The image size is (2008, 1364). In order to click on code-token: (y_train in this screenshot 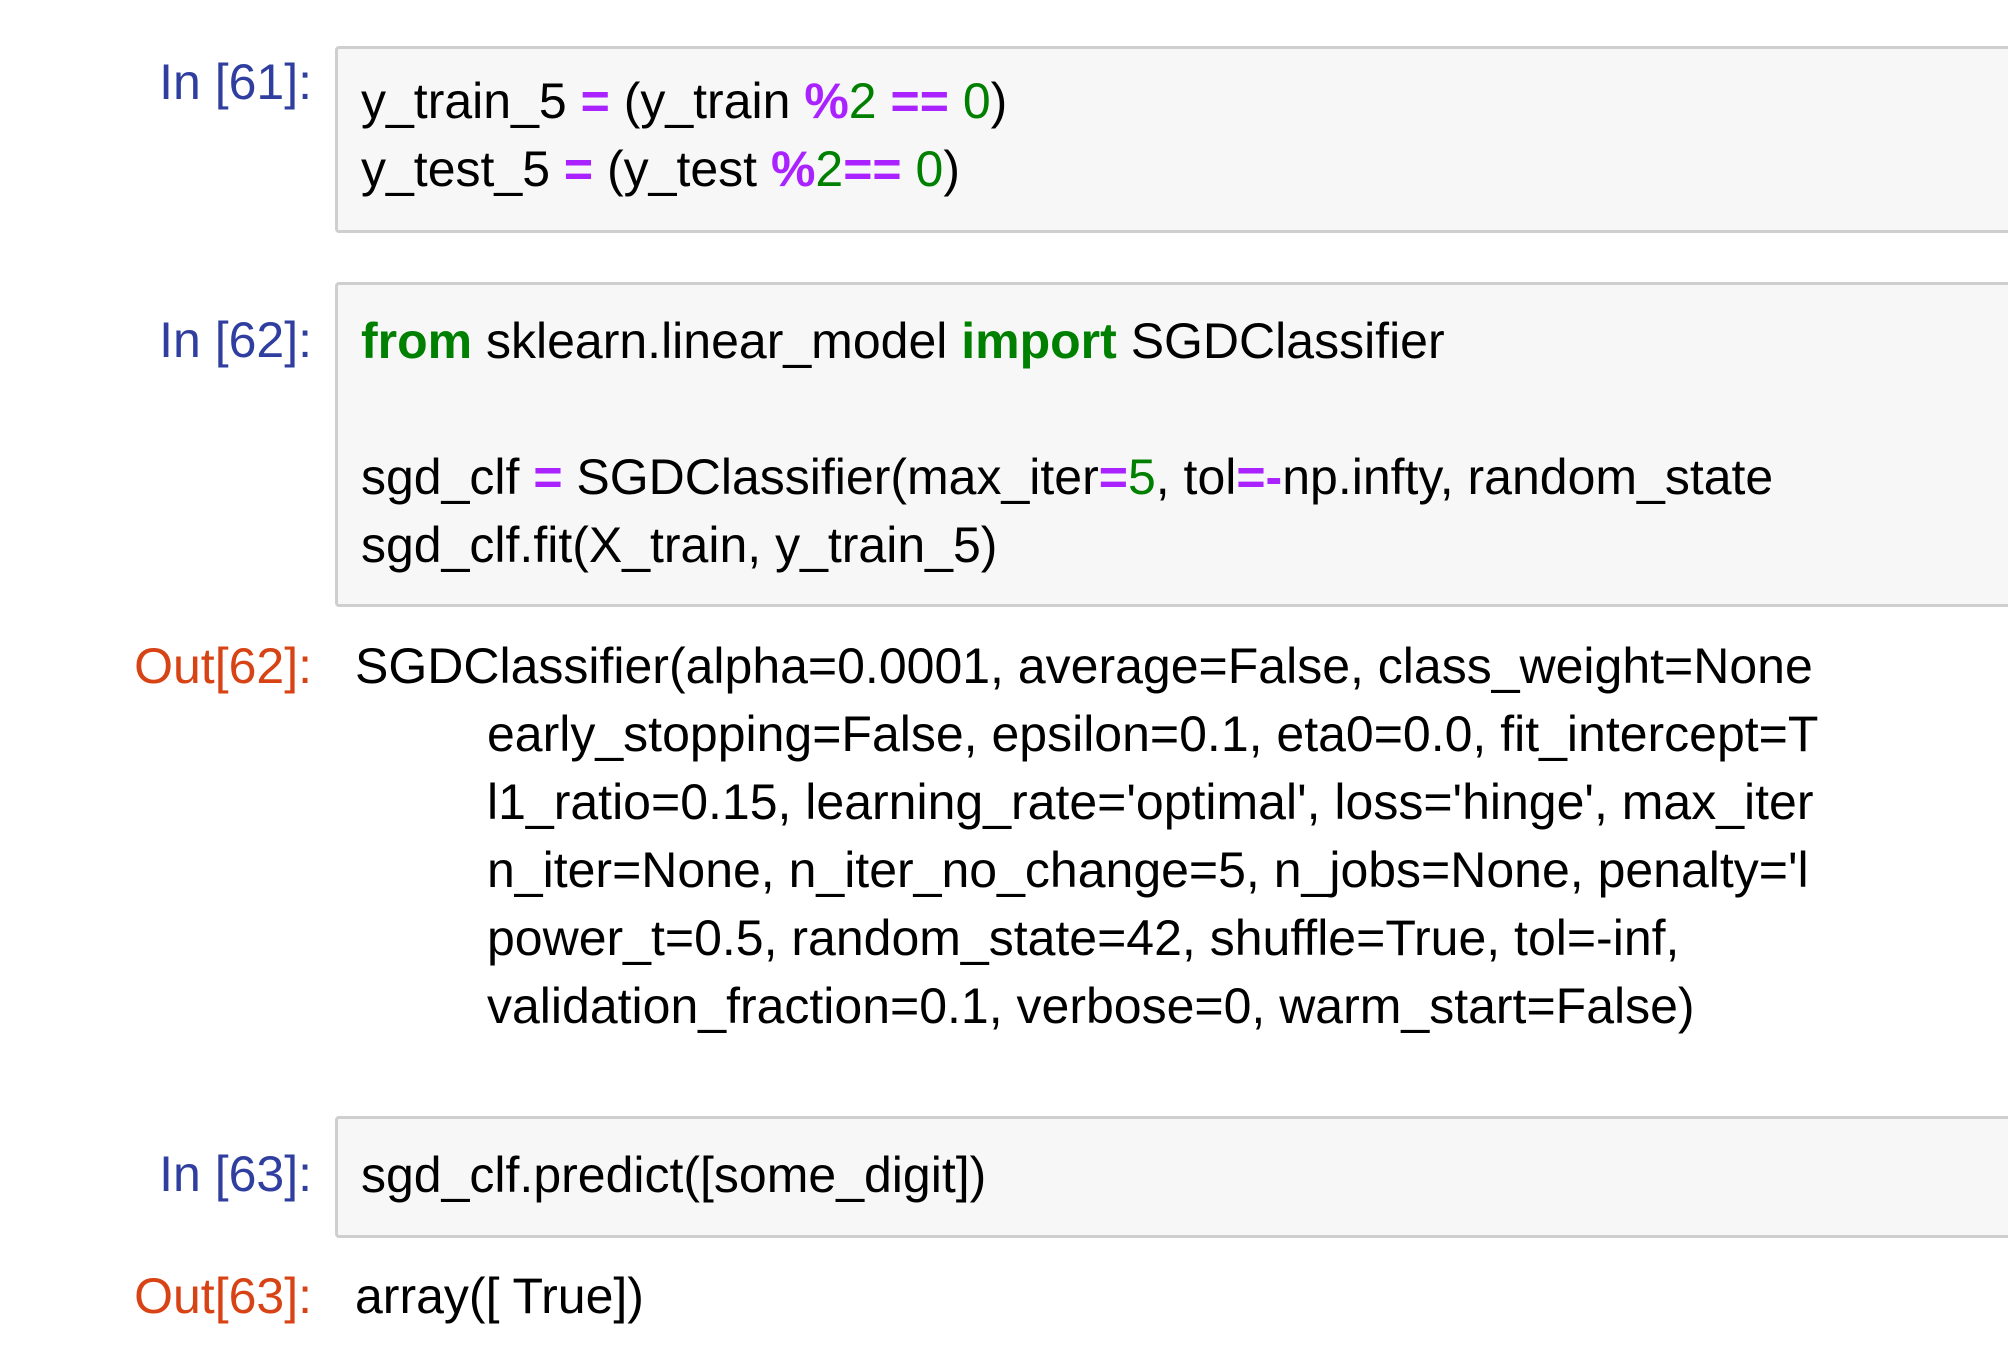, I will do `click(707, 101)`.